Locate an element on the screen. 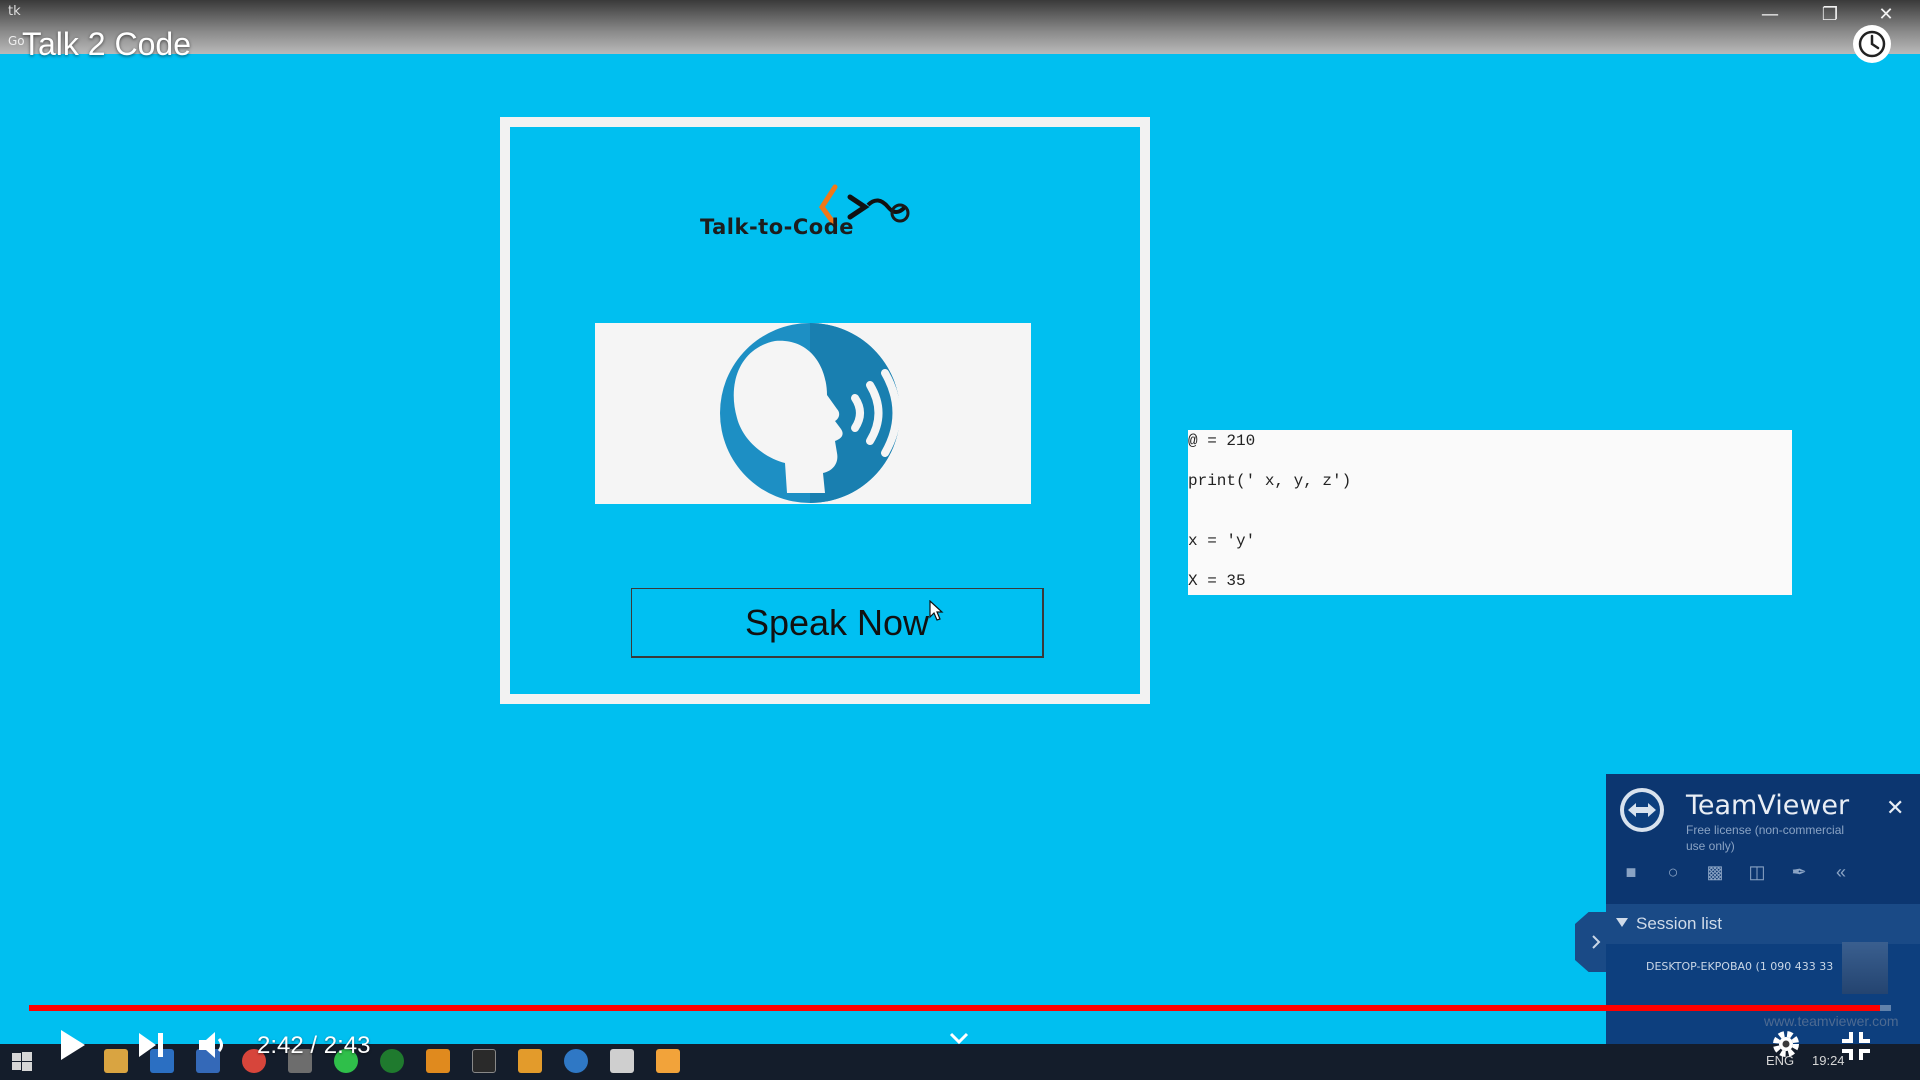 The image size is (1920, 1080). expand-triangle-icon is located at coordinates (1622, 922).